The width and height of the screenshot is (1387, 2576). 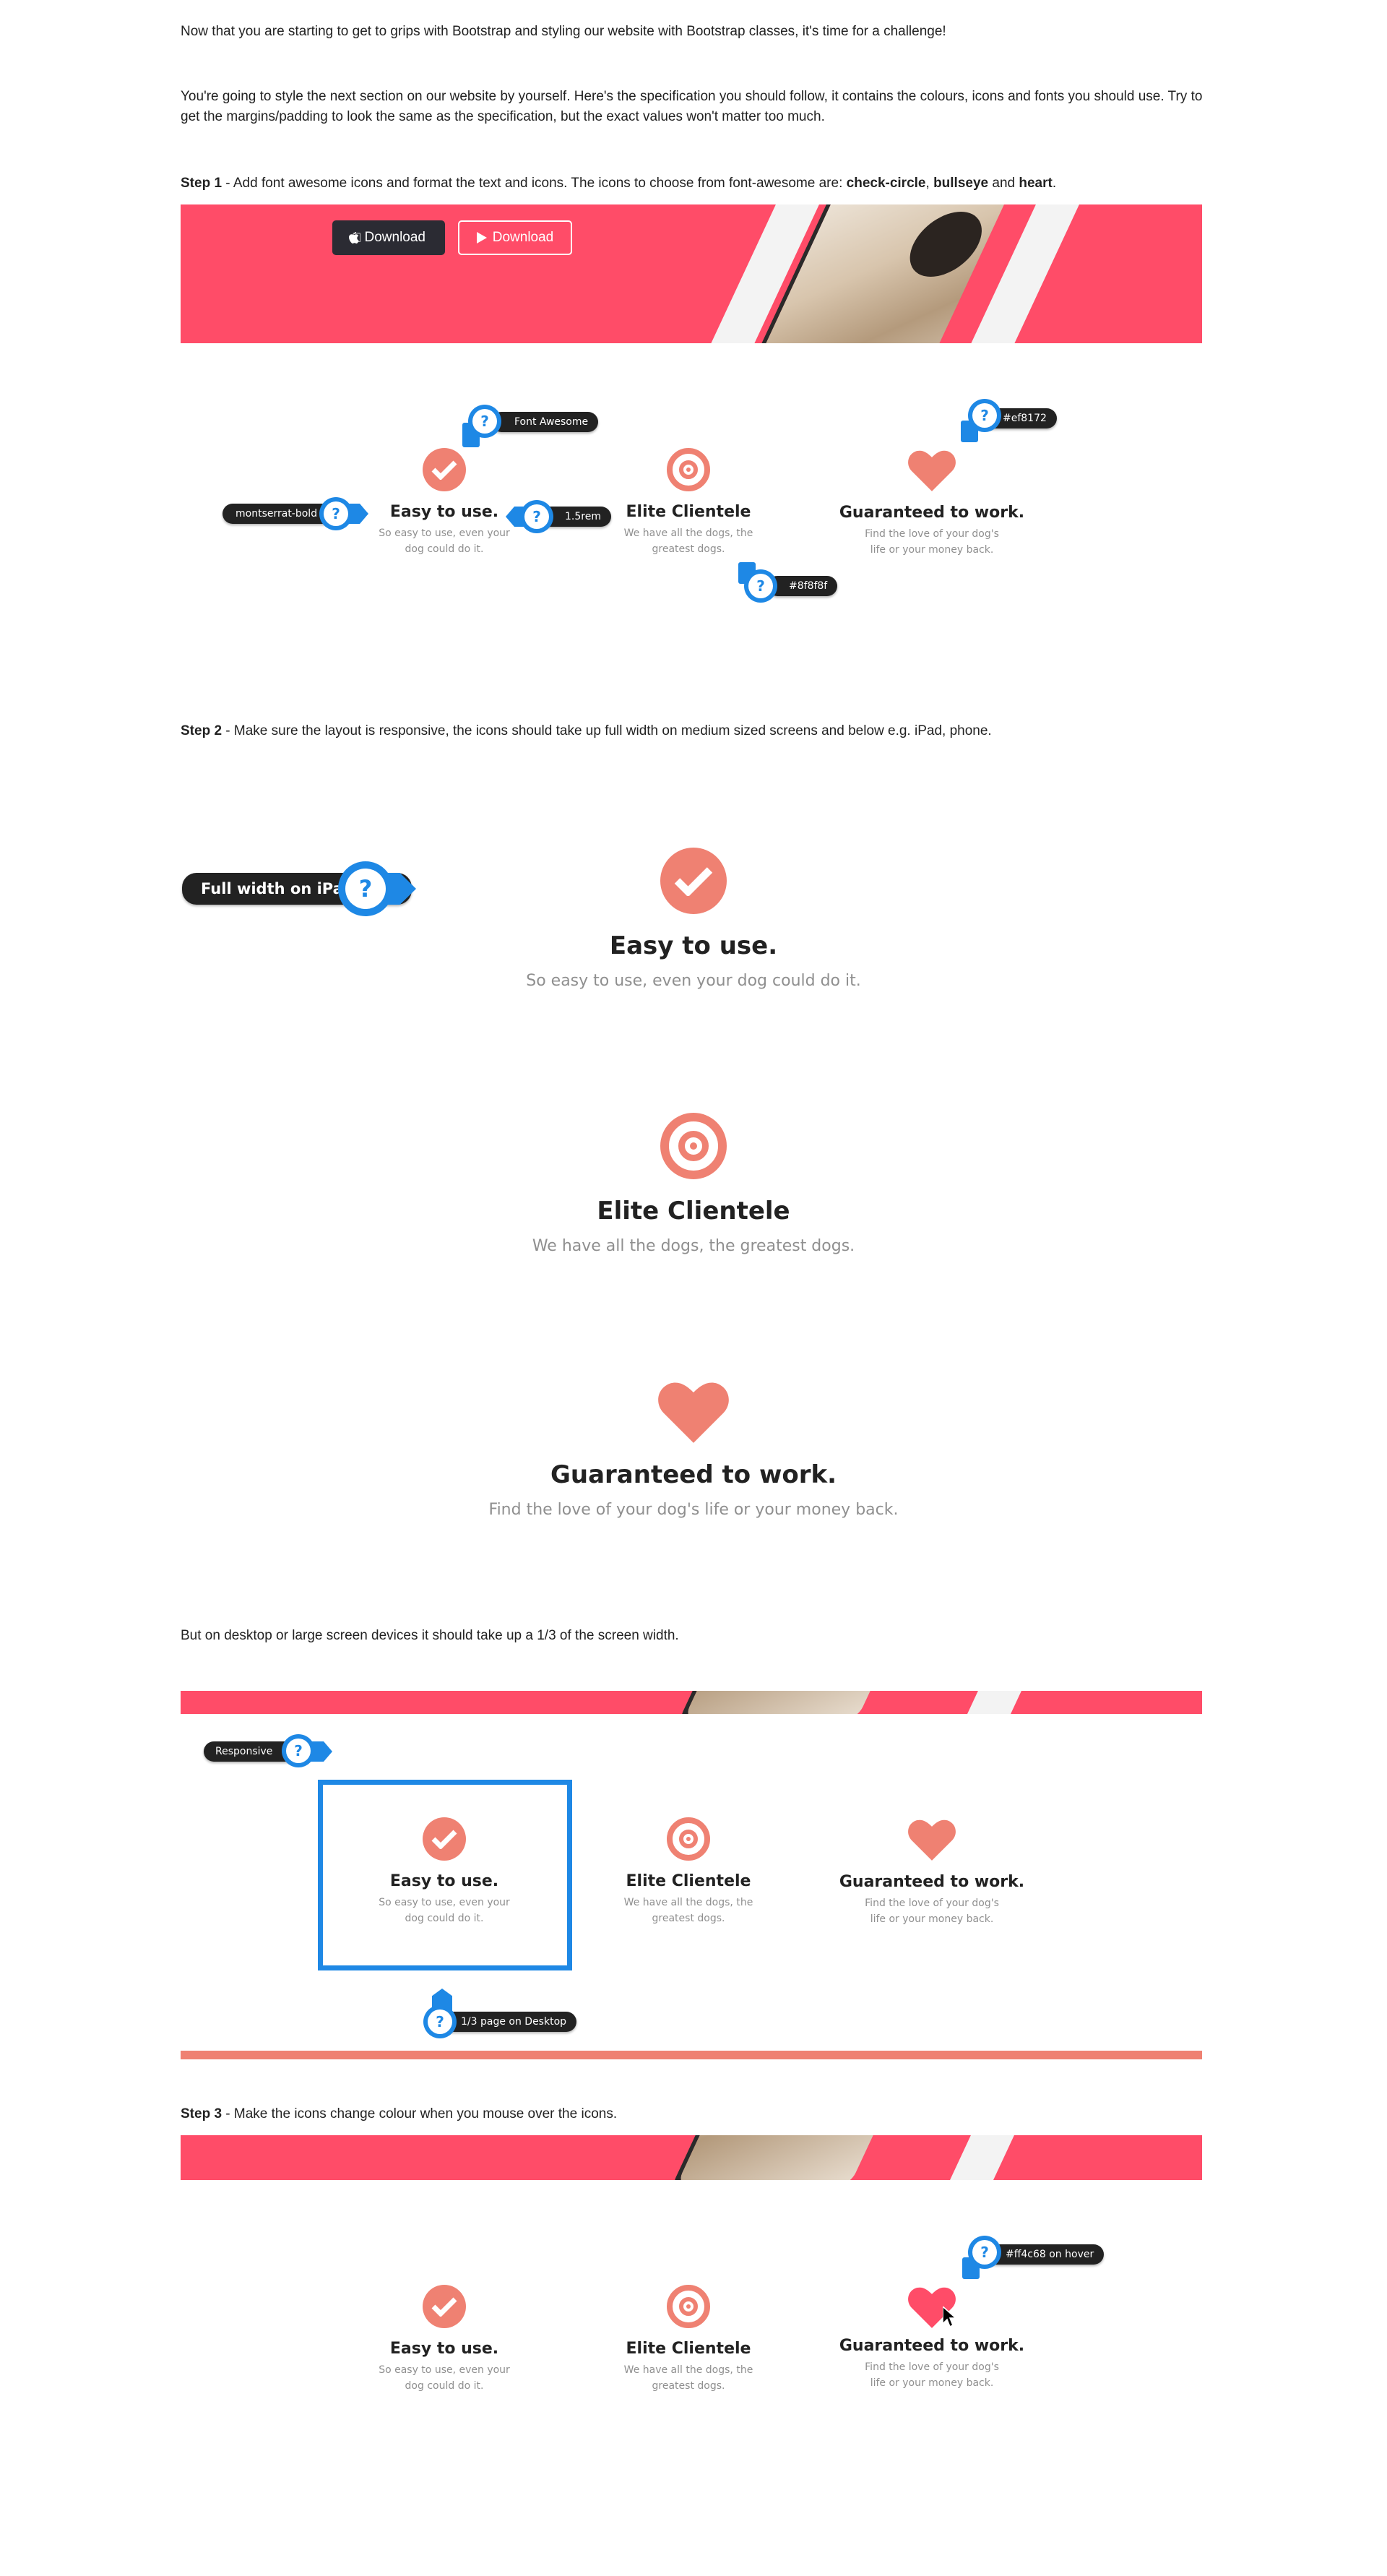 I want to click on step3-banner, so click(x=691, y=2157).